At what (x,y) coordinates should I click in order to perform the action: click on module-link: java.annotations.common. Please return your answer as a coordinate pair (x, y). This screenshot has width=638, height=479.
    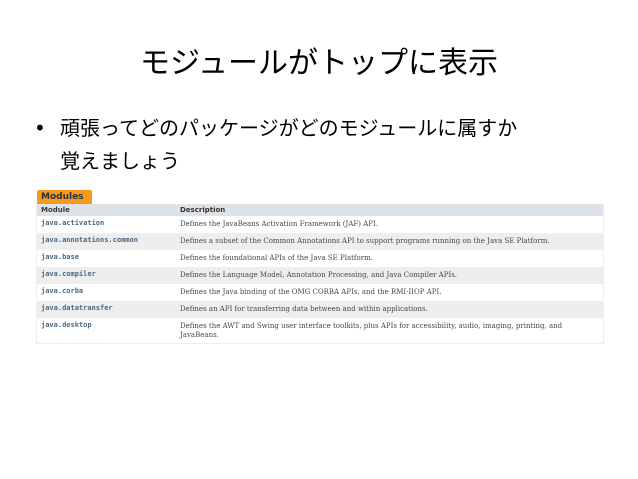
    Looking at the image, I should click on (107, 241).